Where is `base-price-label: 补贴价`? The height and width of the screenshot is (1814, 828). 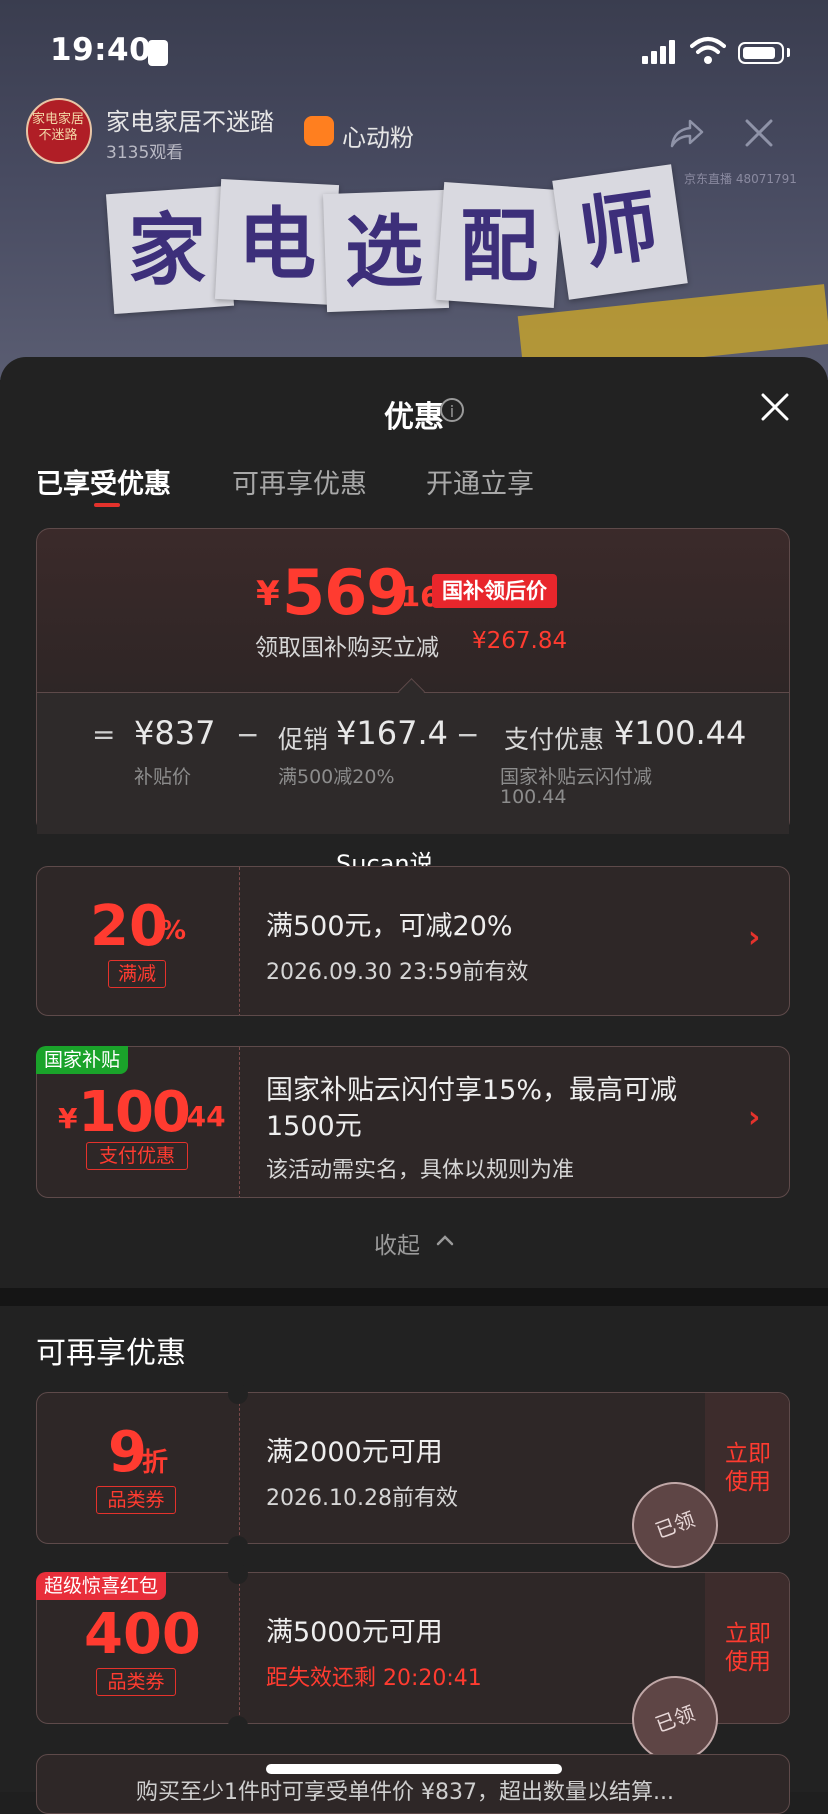 base-price-label: 补贴价 is located at coordinates (163, 777).